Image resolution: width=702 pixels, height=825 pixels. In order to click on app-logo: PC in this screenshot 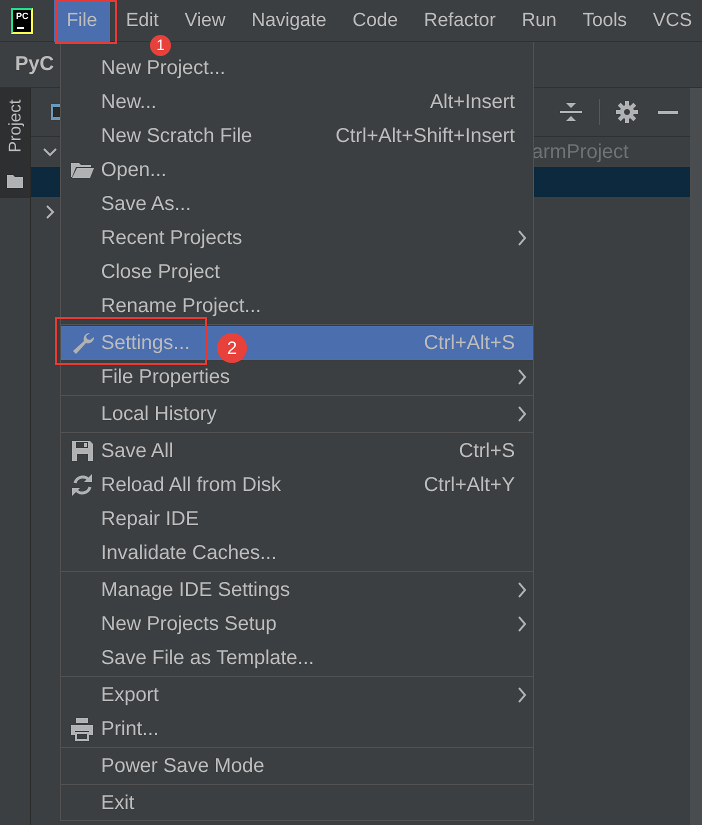, I will do `click(22, 21)`.